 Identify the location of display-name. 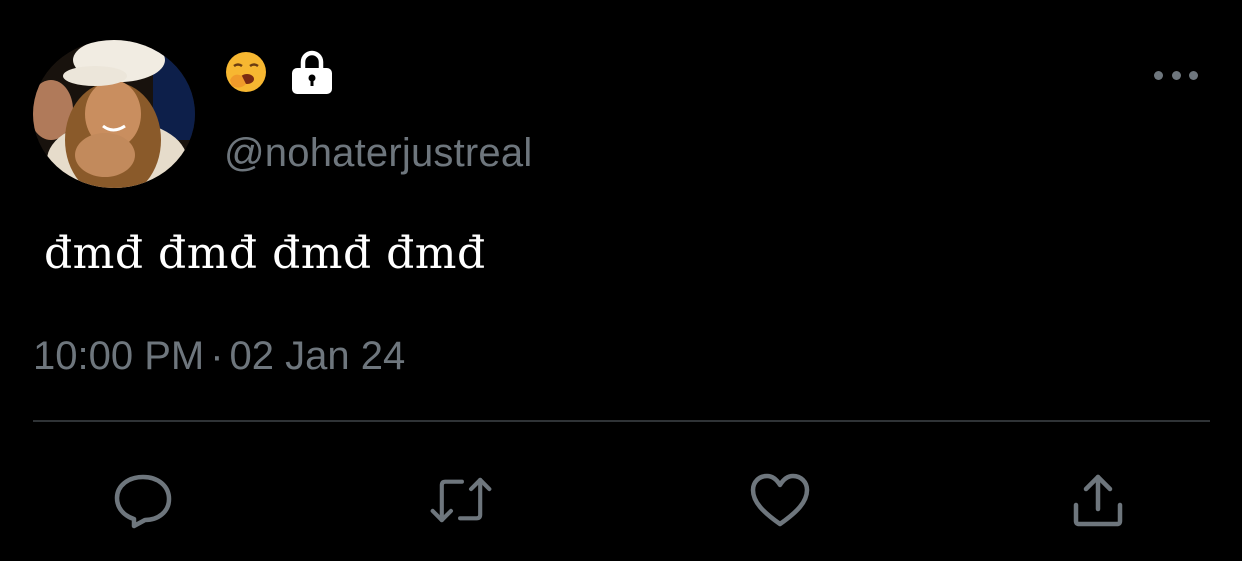
(279, 72).